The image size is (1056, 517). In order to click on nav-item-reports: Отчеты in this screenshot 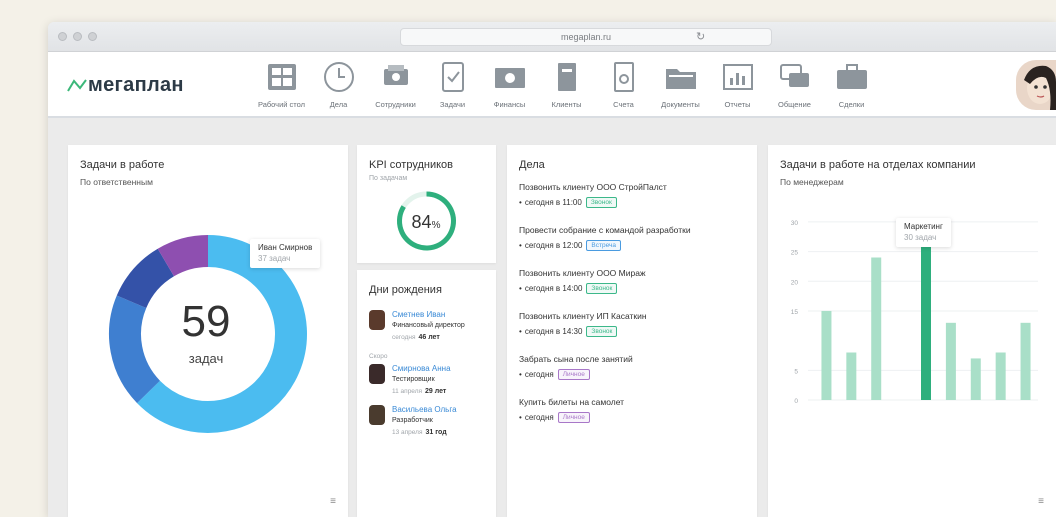, I will do `click(737, 83)`.